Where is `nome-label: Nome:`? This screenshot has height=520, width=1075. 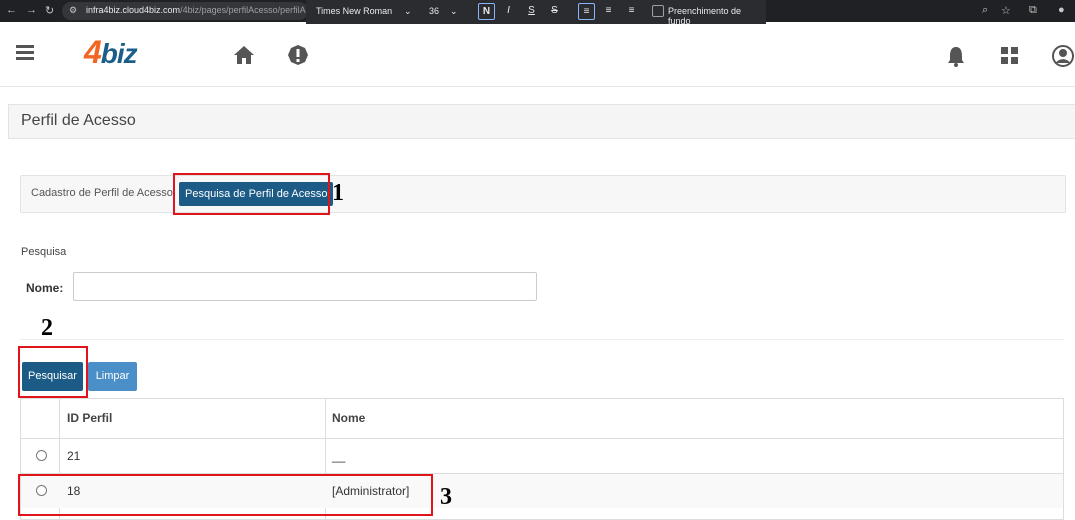
nome-label: Nome: is located at coordinates (45, 288).